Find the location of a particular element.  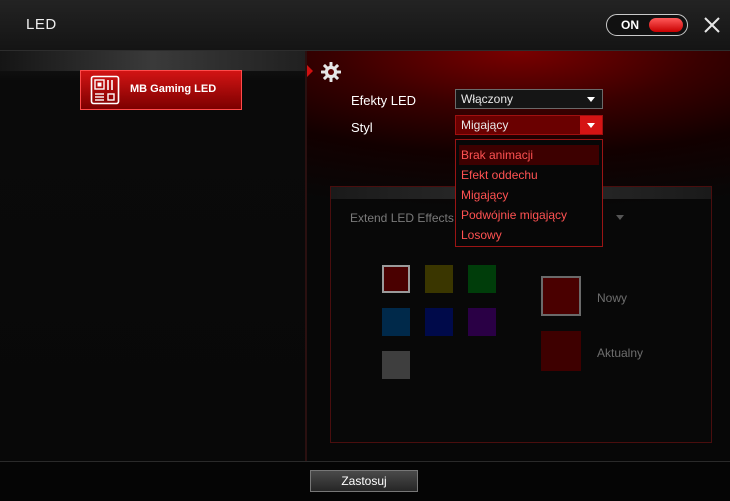

new-color-label: Nowy is located at coordinates (612, 298).